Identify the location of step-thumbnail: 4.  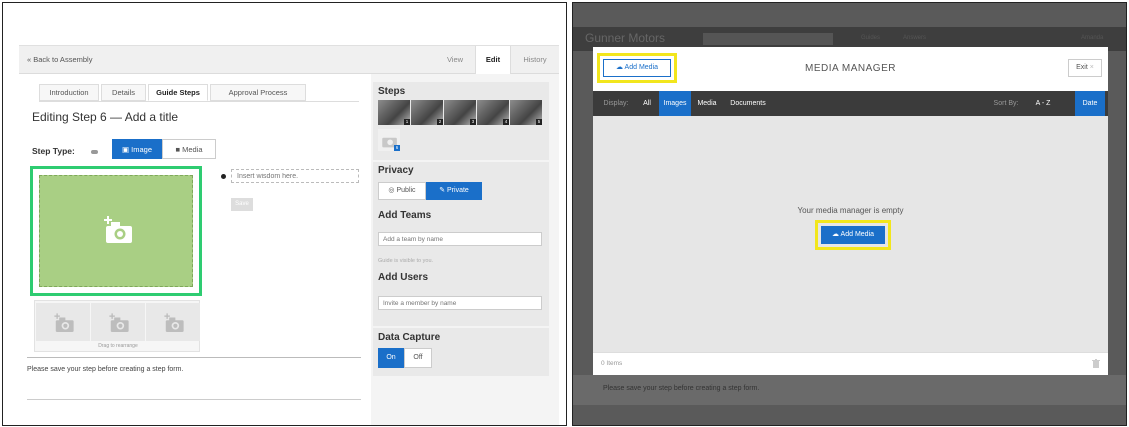
(493, 112).